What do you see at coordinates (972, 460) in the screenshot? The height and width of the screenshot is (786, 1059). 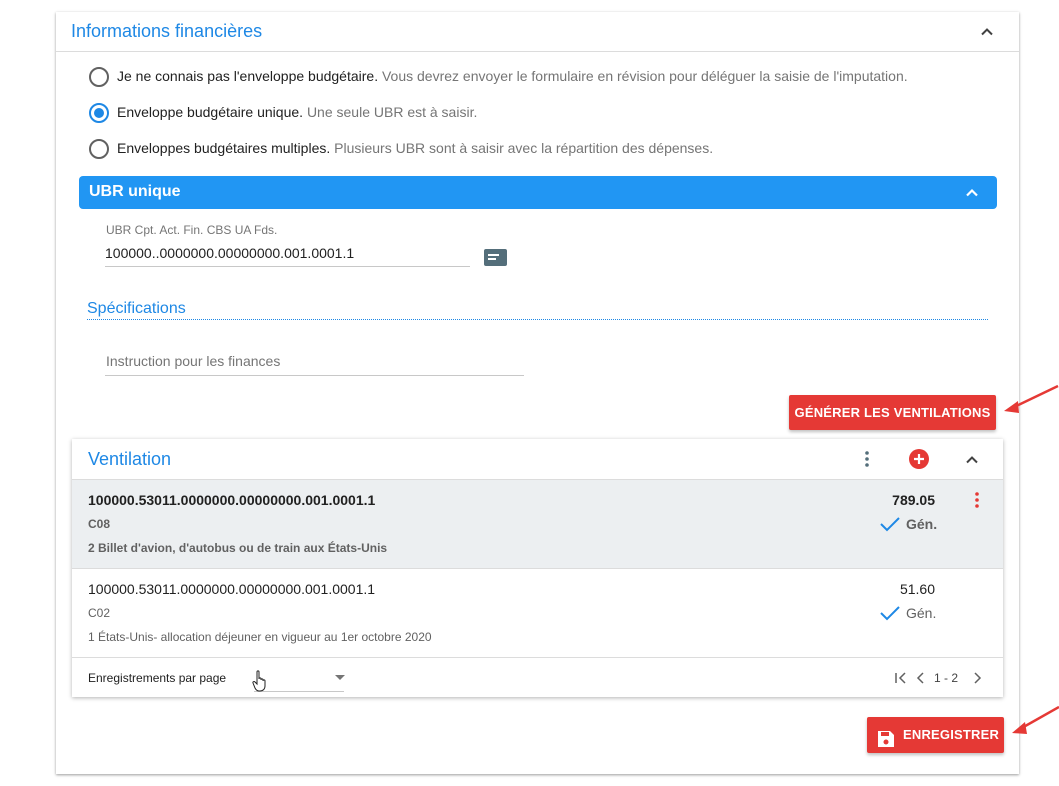 I see `collapse-ventilation-icon` at bounding box center [972, 460].